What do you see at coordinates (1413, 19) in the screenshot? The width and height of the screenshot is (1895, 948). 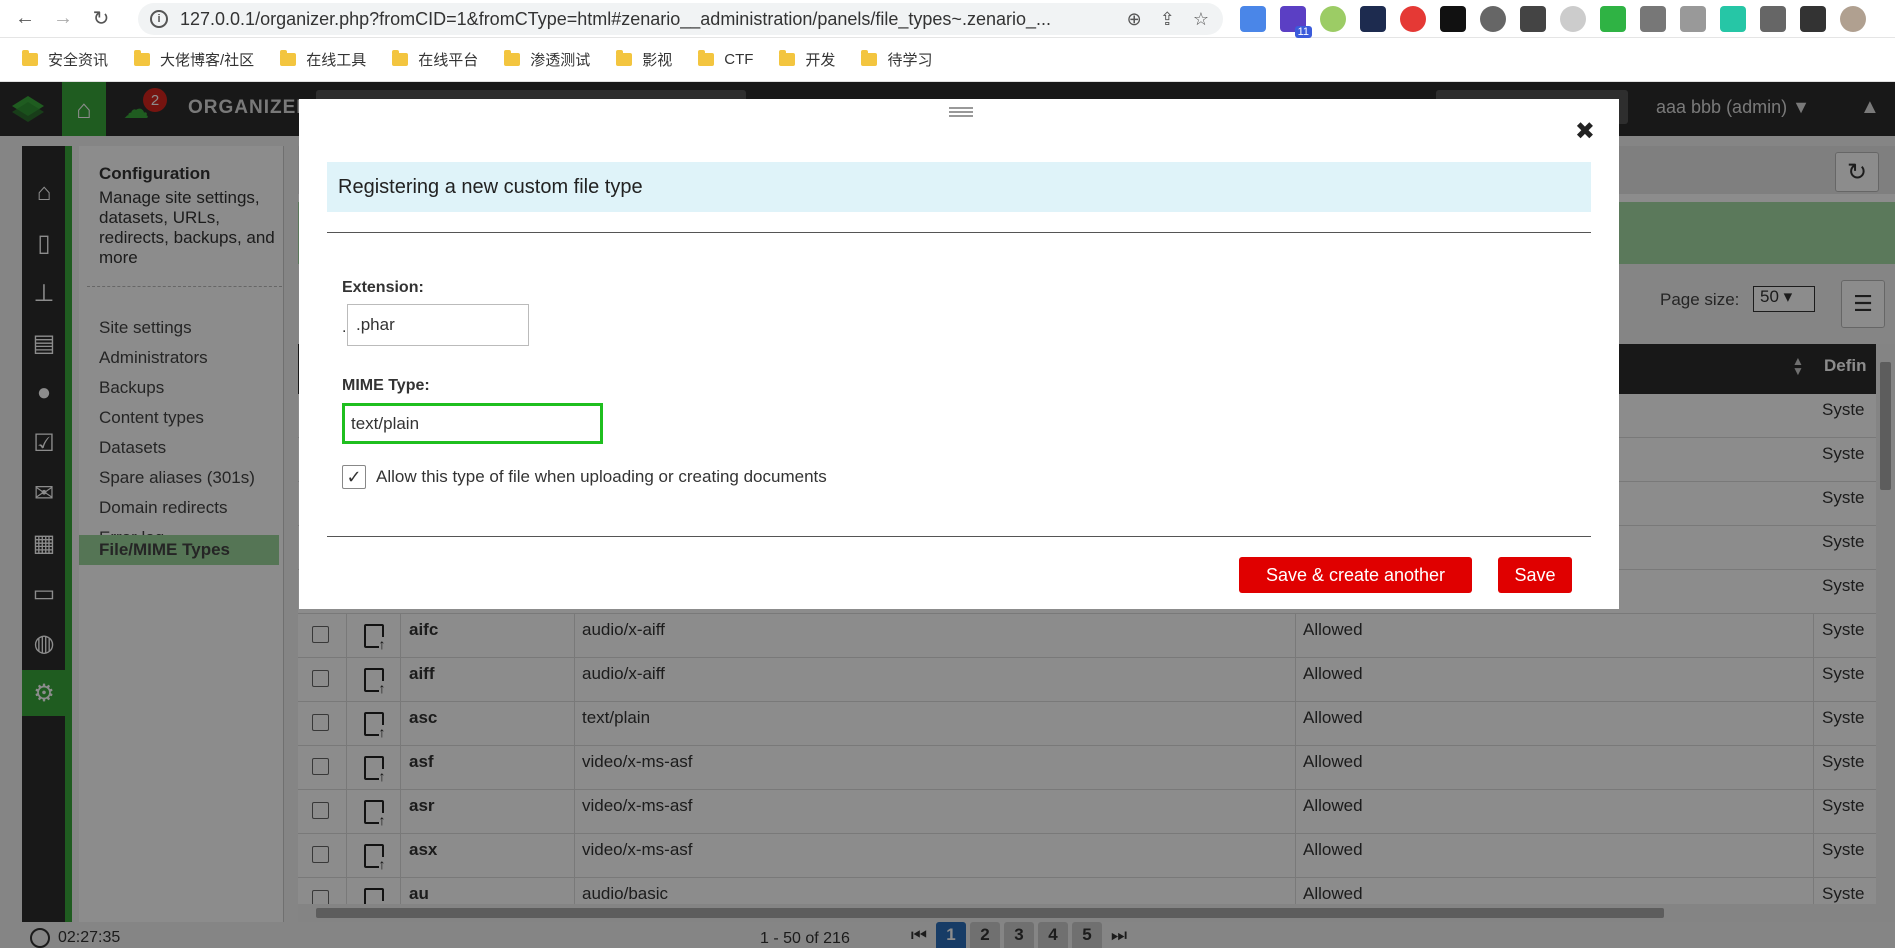 I see `red-ext-icon` at bounding box center [1413, 19].